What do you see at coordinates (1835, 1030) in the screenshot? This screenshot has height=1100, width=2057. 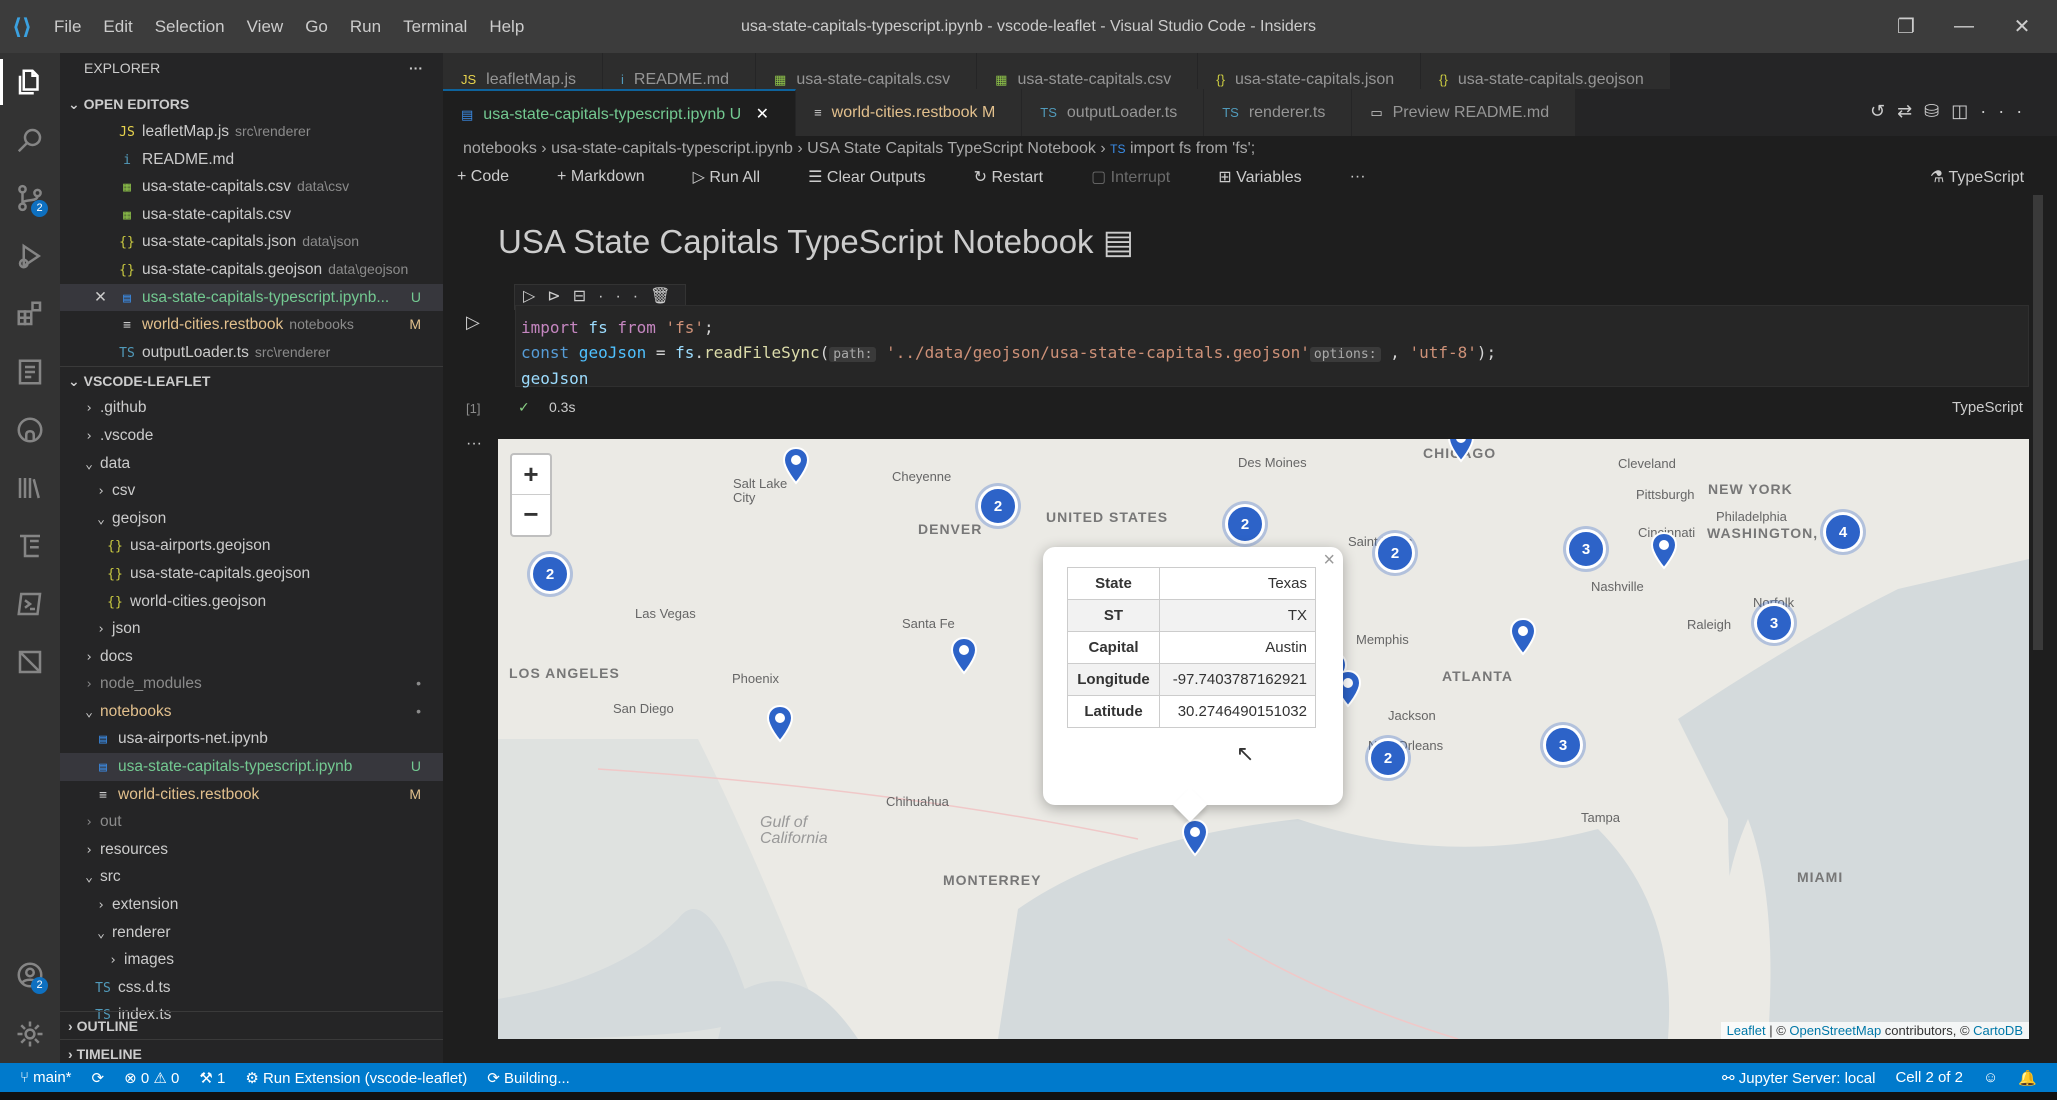 I see `osm-link: OpenStreetMap` at bounding box center [1835, 1030].